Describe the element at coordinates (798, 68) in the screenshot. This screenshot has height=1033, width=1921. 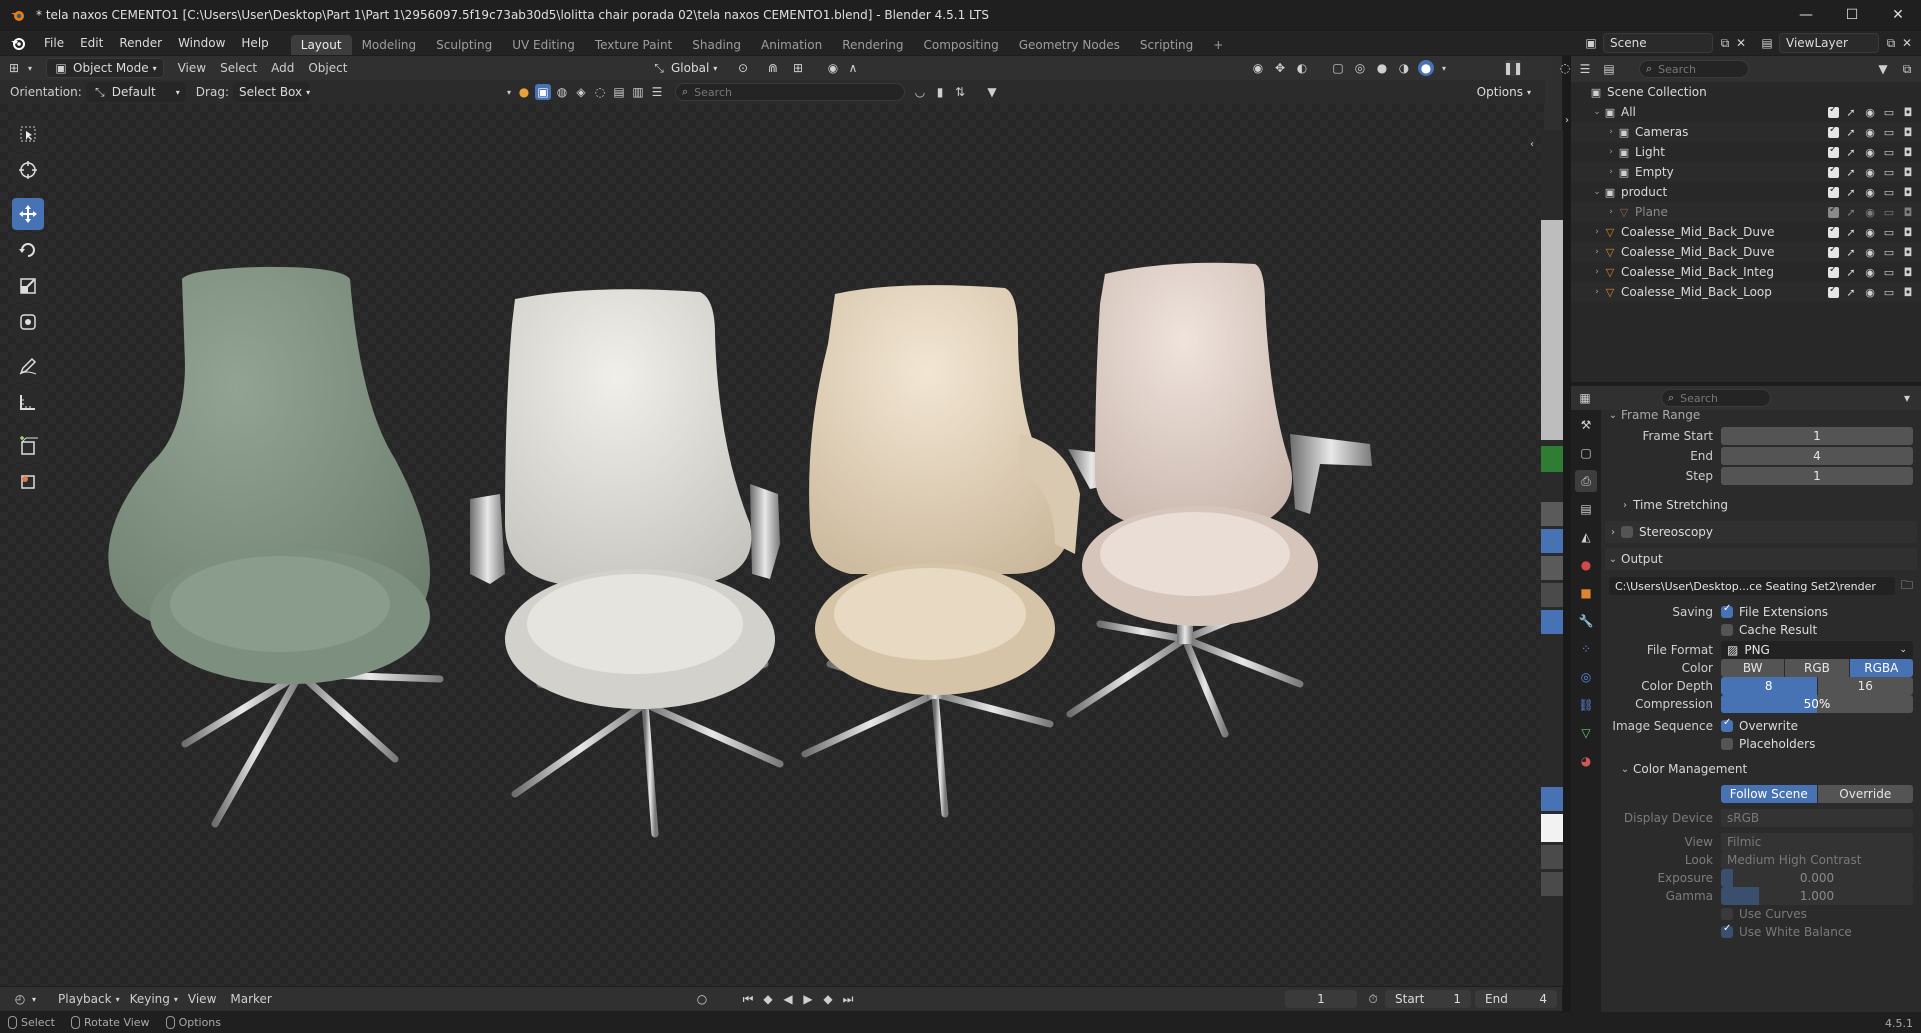
I see `snap-target-icon: ⊞` at that location.